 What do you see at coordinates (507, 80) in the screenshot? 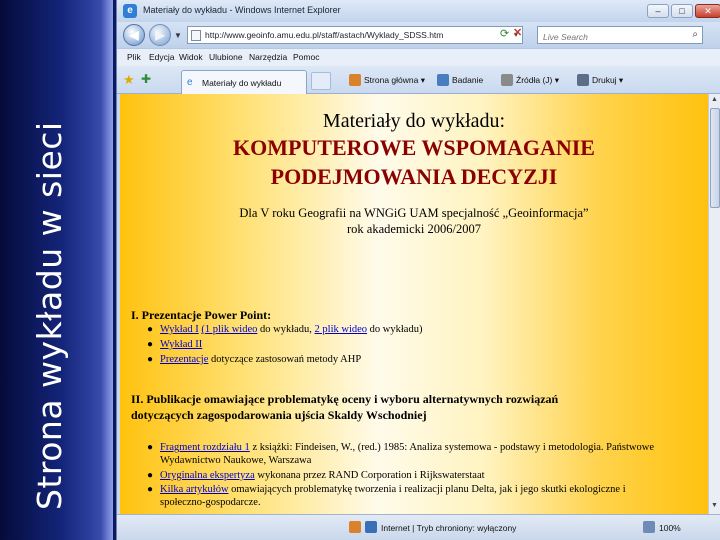
I see `feeds-icon` at bounding box center [507, 80].